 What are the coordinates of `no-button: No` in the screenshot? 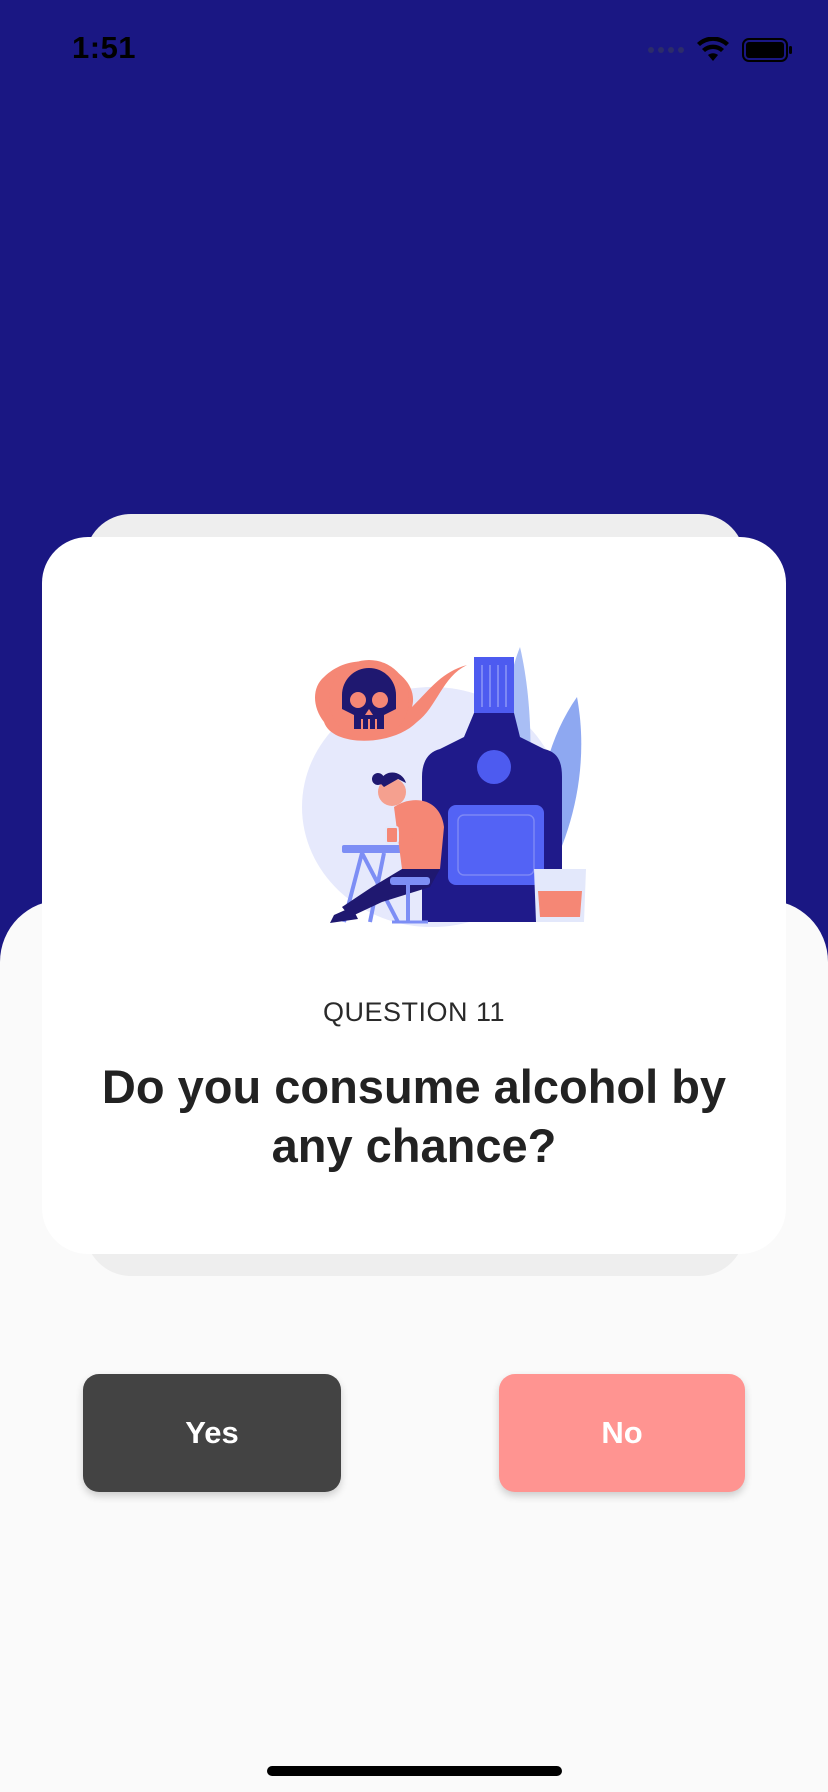 It's located at (622, 1433).